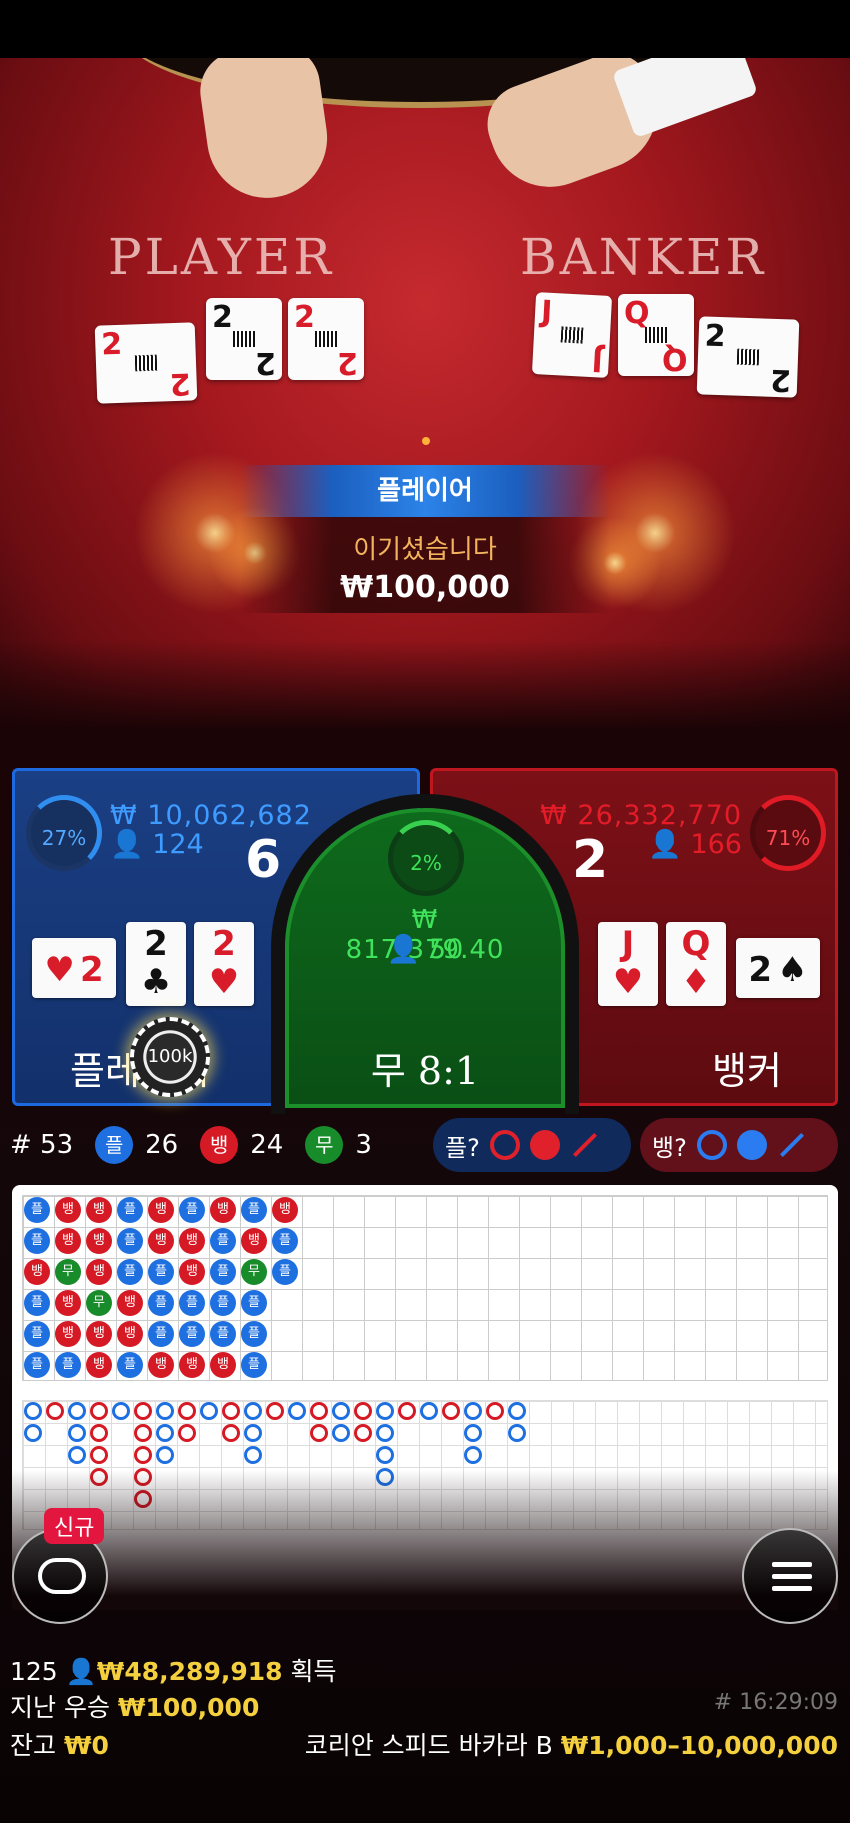 This screenshot has height=1823, width=850. Describe the element at coordinates (170, 1057) in the screenshot. I see `placed-chip: 100k` at that location.